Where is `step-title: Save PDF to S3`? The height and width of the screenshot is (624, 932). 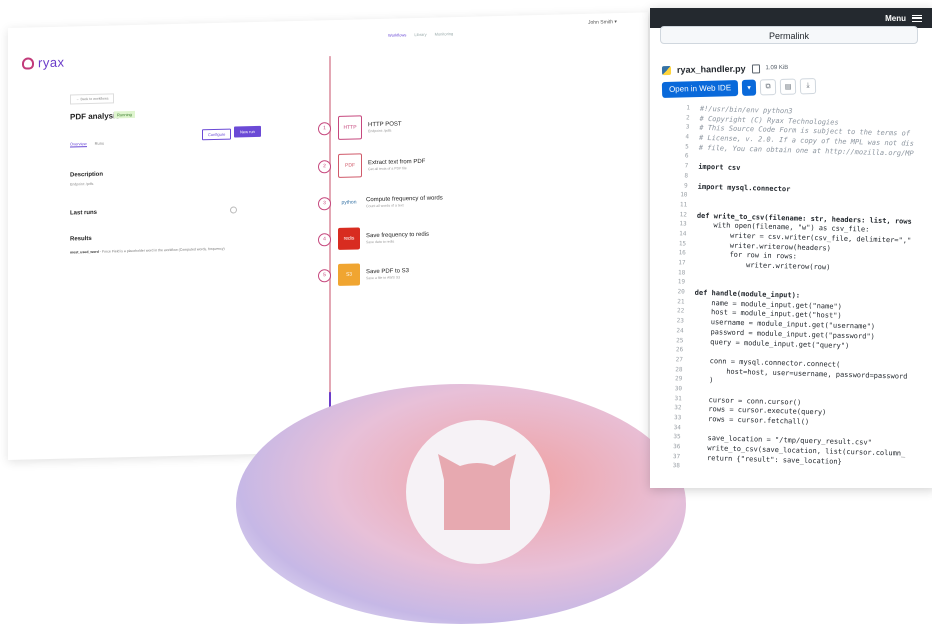
step-title: Save PDF to S3 is located at coordinates (387, 271).